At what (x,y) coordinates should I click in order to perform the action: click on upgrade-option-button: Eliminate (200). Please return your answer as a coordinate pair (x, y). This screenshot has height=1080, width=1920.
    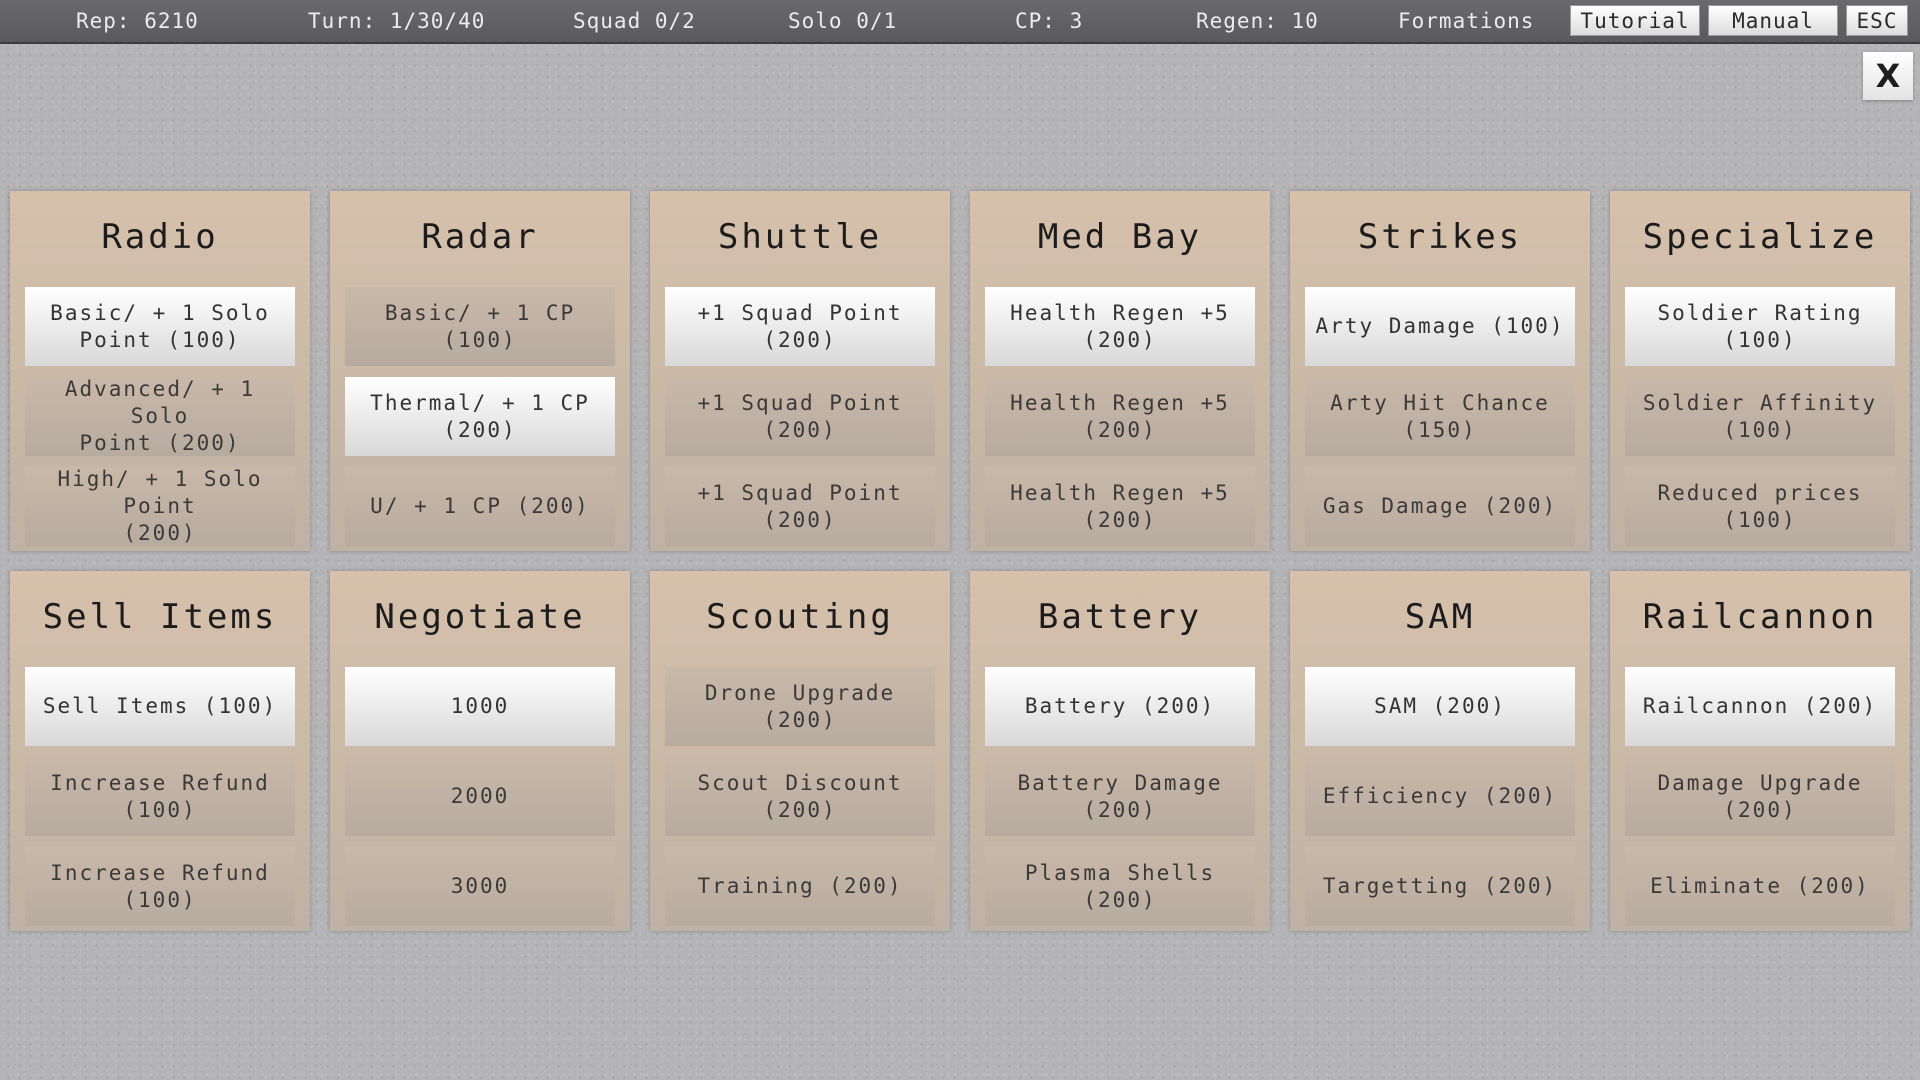
    Looking at the image, I should click on (1760, 886).